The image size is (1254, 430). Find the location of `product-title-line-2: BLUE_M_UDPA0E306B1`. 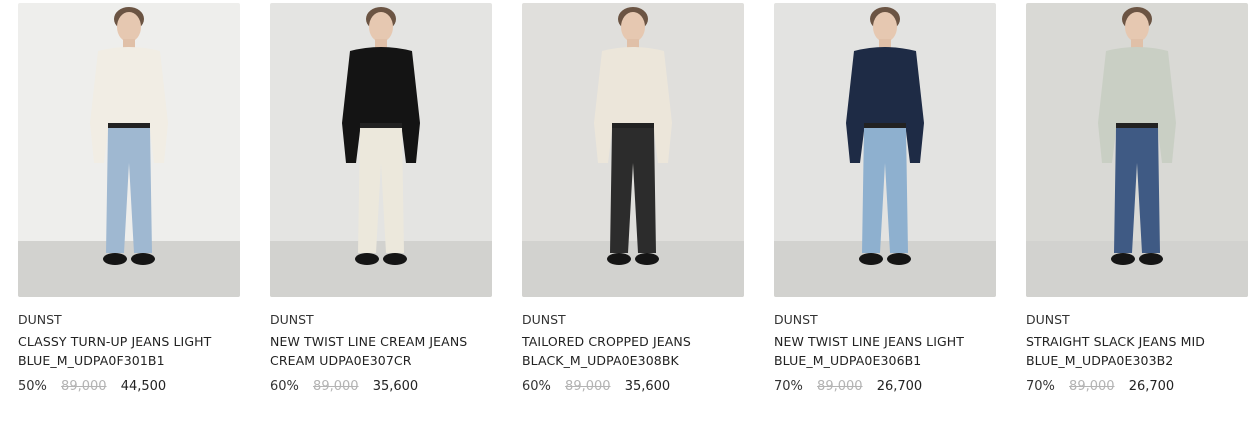

product-title-line-2: BLUE_M_UDPA0E306B1 is located at coordinates (848, 360).